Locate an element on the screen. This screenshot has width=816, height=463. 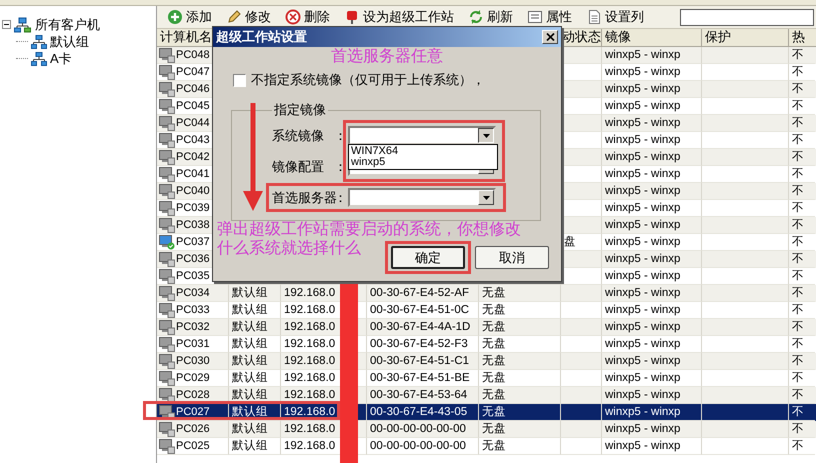
group-title: 指定镜像 is located at coordinates (300, 110).